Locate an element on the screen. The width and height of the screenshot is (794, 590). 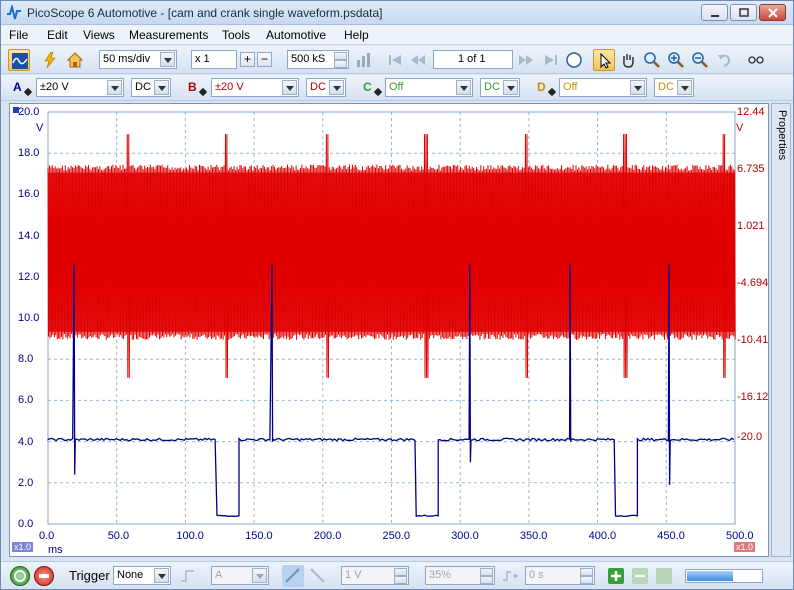
x-axis-tick-label: 350.0 is located at coordinates (533, 536).